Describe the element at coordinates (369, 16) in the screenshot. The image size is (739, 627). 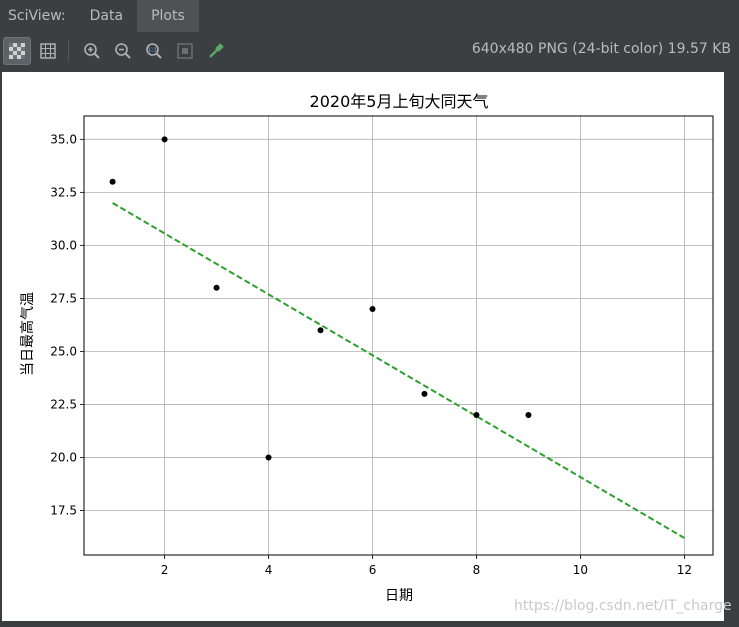
I see `sciview-header: SciView: Data Plots` at that location.